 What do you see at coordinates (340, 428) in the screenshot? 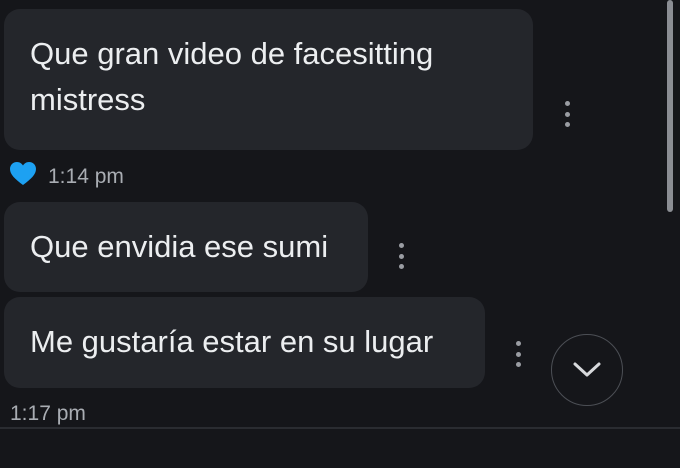
I see `composer-divider` at bounding box center [340, 428].